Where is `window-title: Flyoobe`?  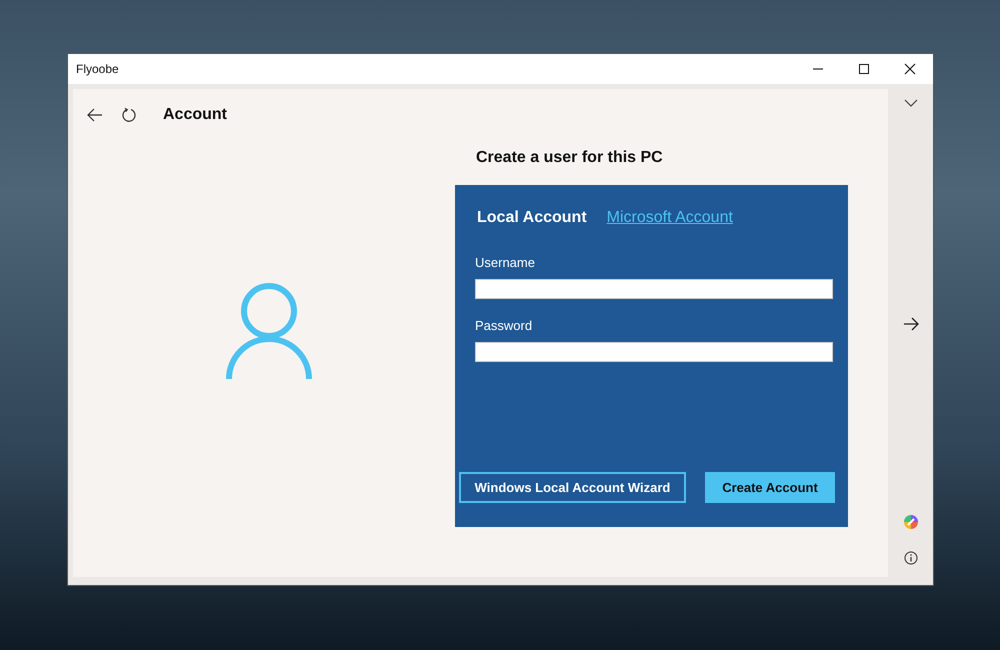 window-title: Flyoobe is located at coordinates (97, 69).